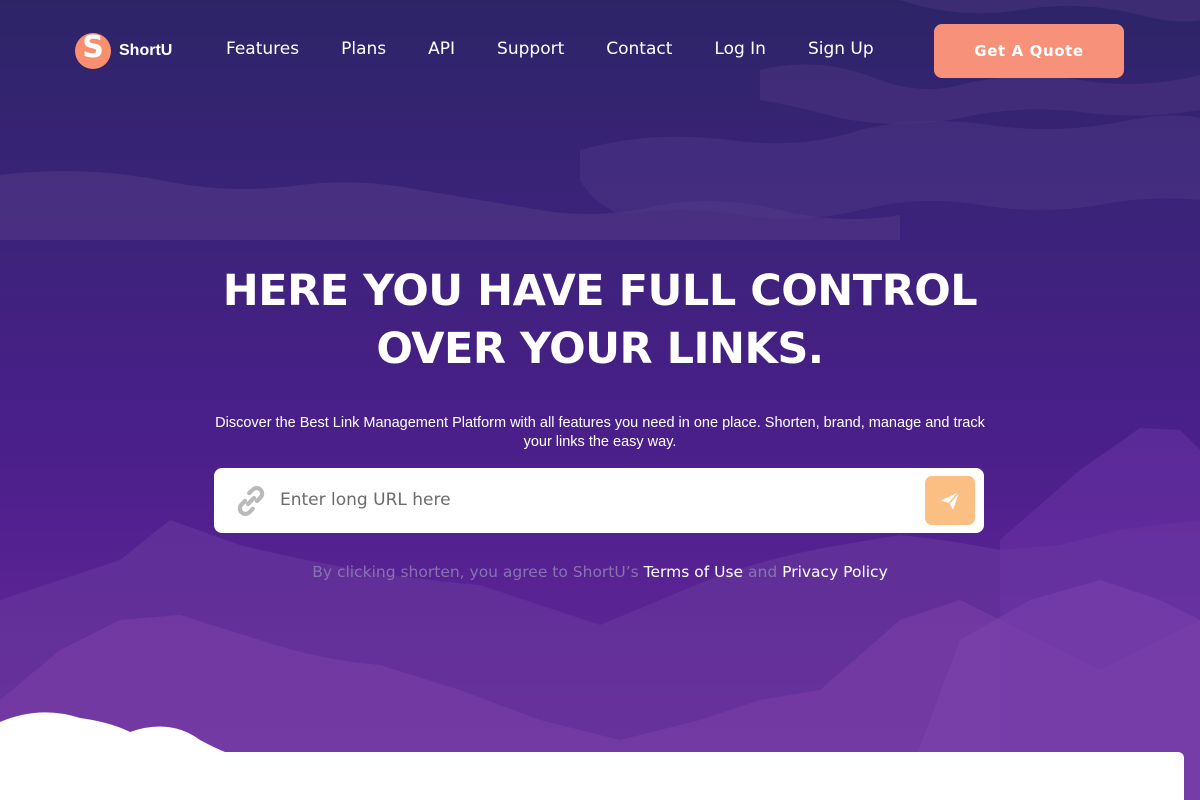 The image size is (1200, 800). What do you see at coordinates (251, 501) in the screenshot?
I see `link-icon` at bounding box center [251, 501].